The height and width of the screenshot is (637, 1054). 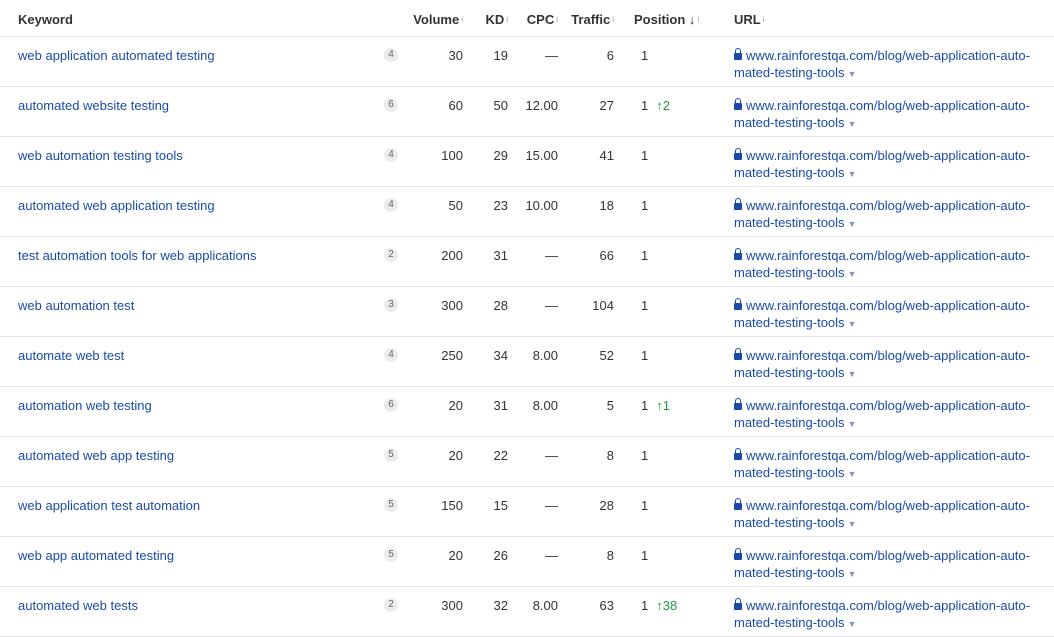 I want to click on keyword-link: web application test automation, so click(x=109, y=505).